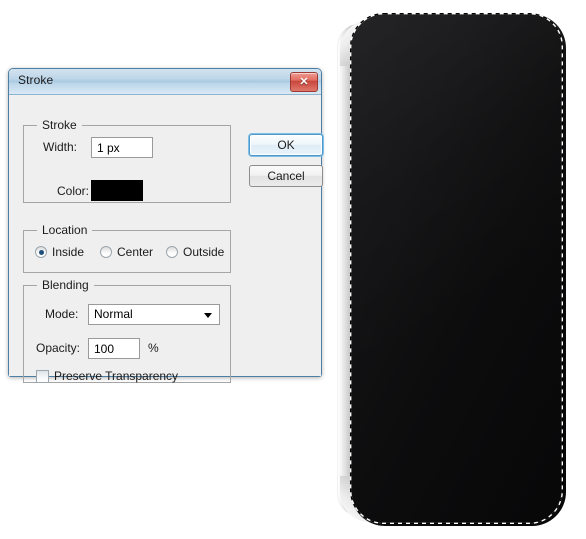 The image size is (586, 539). I want to click on radio-location-outside: Outside, so click(195, 252).